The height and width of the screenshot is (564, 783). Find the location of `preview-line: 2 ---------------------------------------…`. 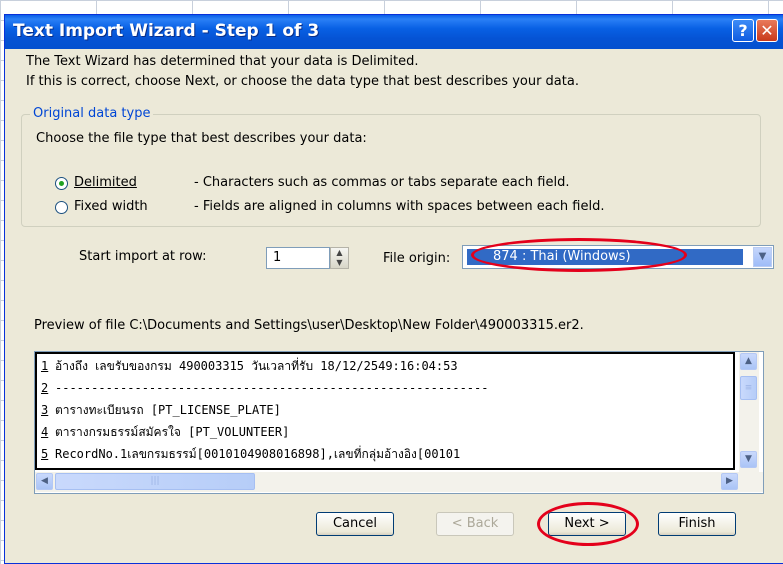

preview-line: 2 ---------------------------------------… is located at coordinates (264, 388).